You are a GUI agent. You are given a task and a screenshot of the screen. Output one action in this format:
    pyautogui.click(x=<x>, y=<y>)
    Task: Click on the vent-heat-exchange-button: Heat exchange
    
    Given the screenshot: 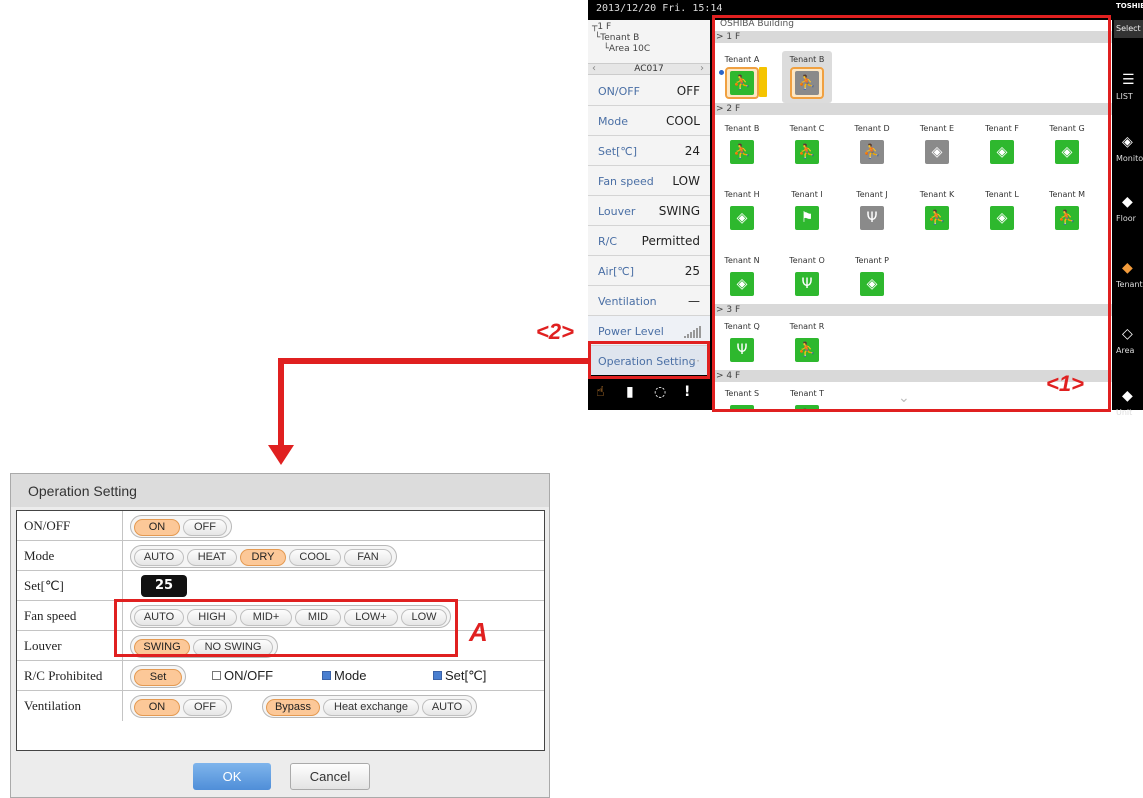 What is the action you would take?
    pyautogui.click(x=371, y=707)
    